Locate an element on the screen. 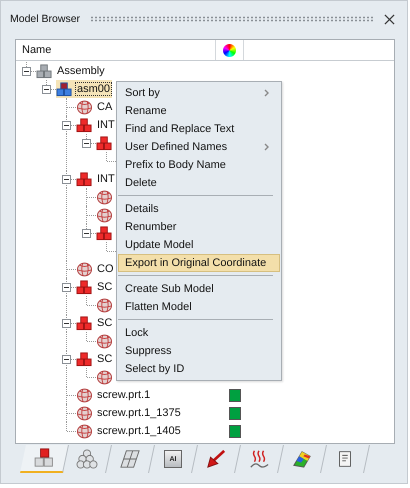  menu-item: Lock is located at coordinates (199, 333).